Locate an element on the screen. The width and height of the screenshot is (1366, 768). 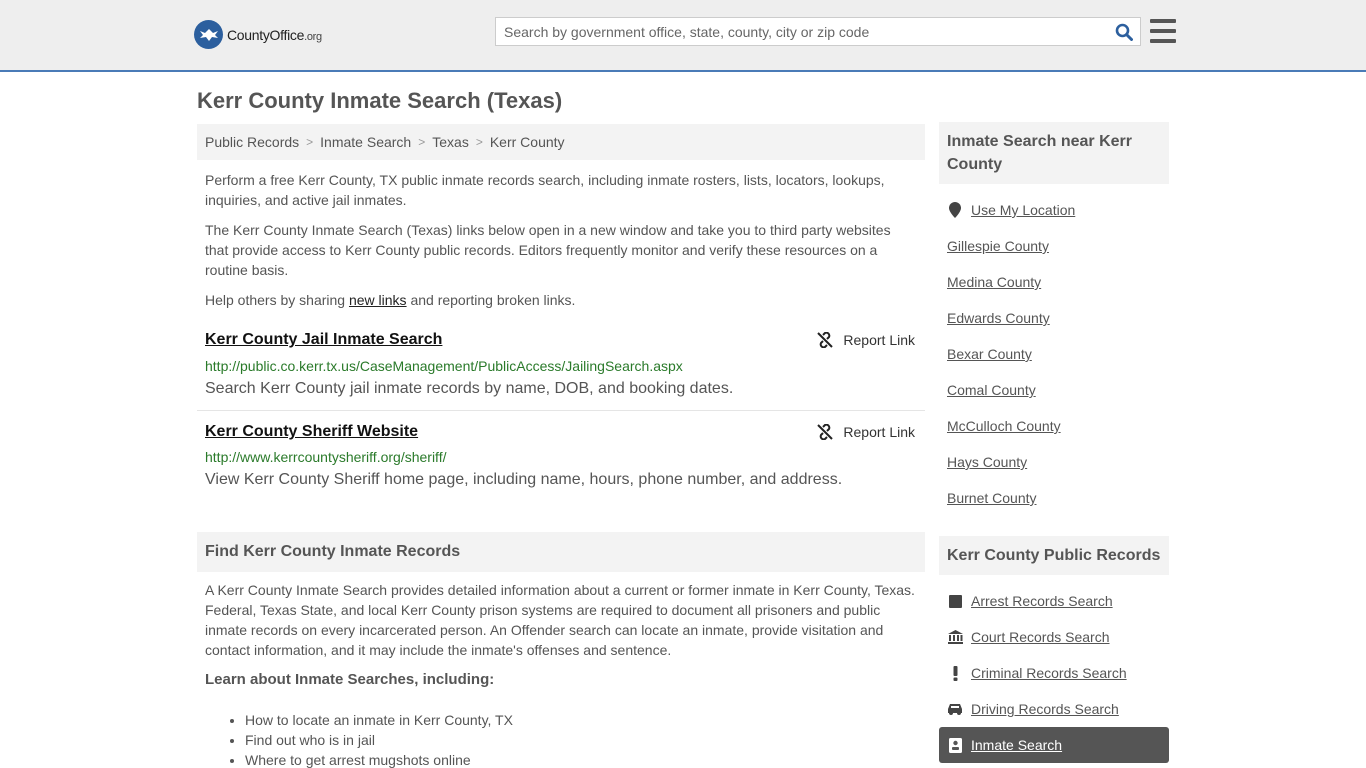
breadcrumb-inmate-search: Inmate Search is located at coordinates (365, 142).